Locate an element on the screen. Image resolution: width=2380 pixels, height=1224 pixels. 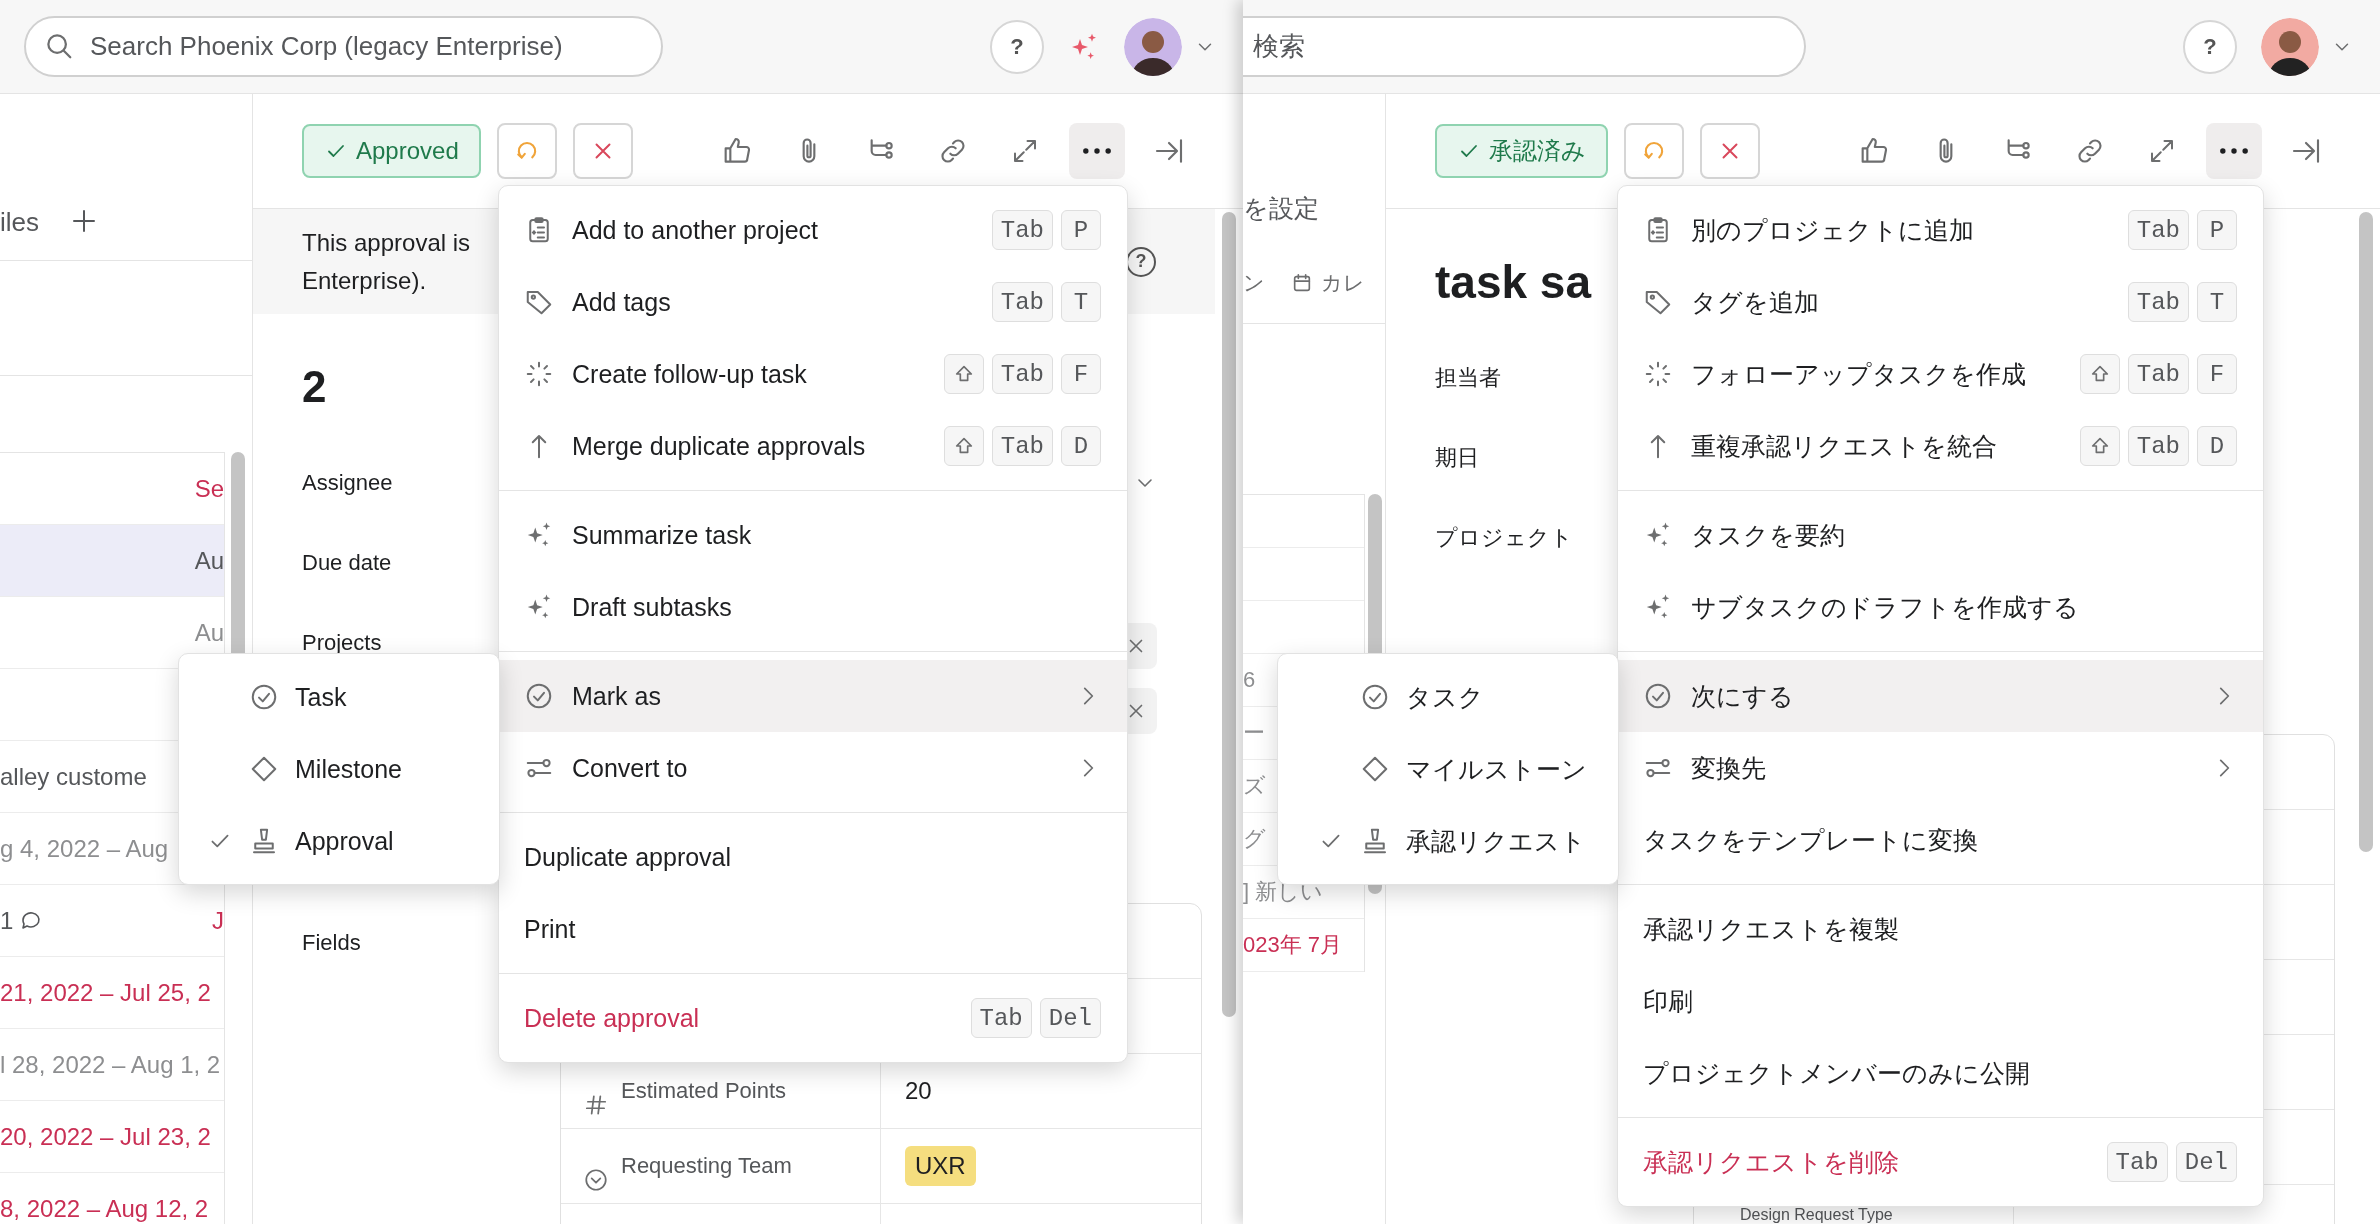
task-name: ズ is located at coordinates (1254, 786).